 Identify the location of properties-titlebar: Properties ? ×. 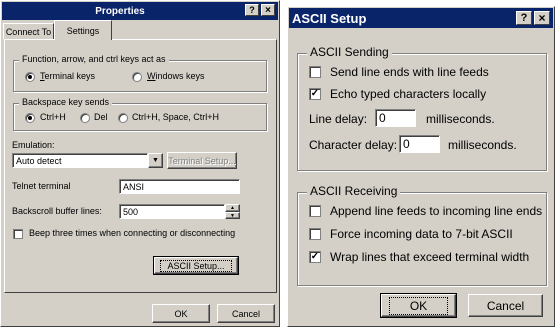
(140, 11).